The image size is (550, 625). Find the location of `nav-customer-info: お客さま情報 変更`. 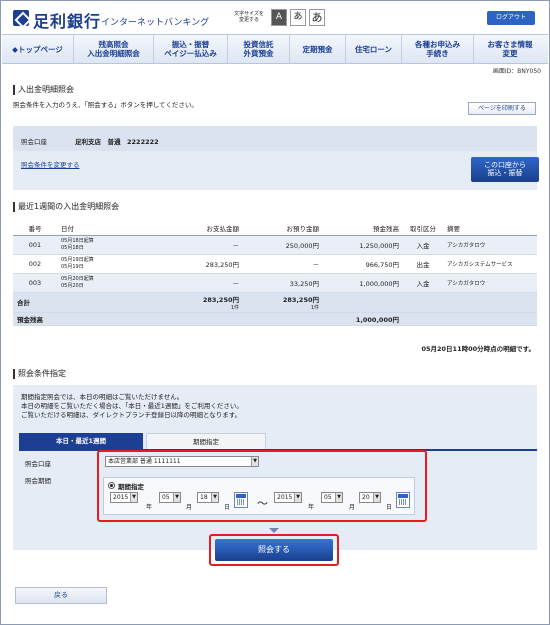

nav-customer-info: お客さま情報 変更 is located at coordinates (510, 49).